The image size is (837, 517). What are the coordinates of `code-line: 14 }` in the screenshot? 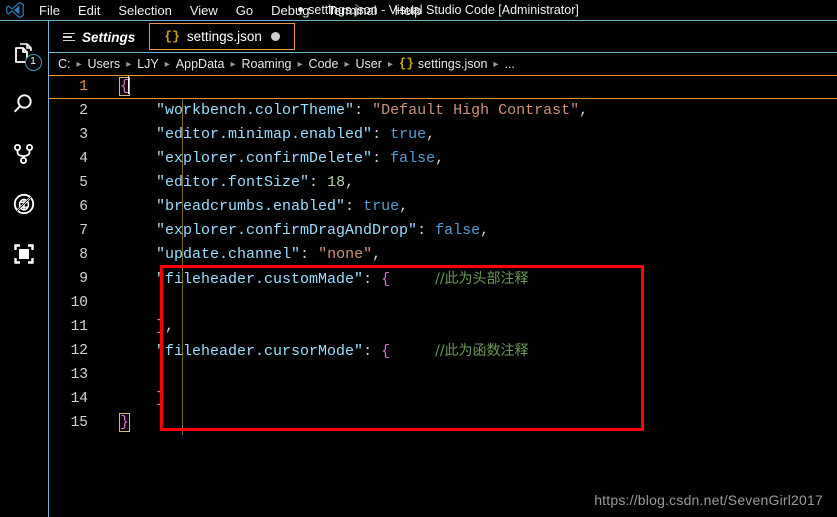 It's located at (443, 399).